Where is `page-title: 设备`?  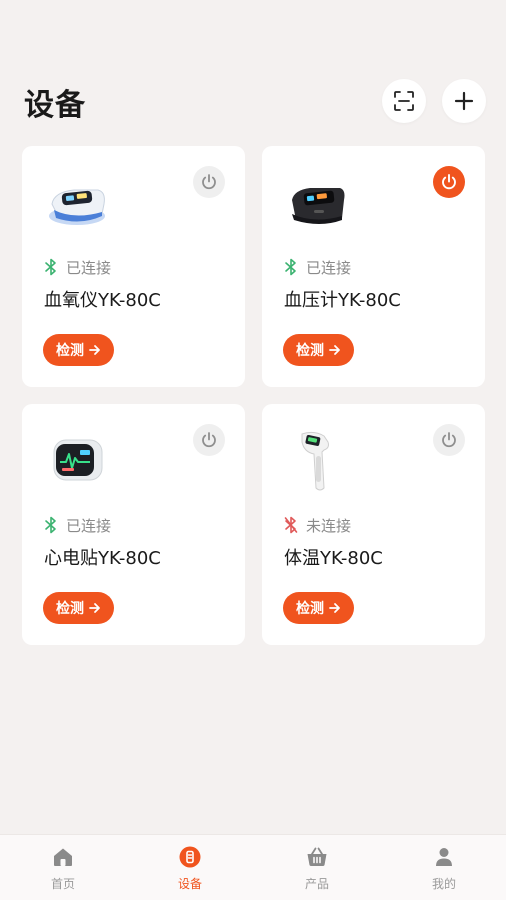 page-title: 设备 is located at coordinates (55, 105).